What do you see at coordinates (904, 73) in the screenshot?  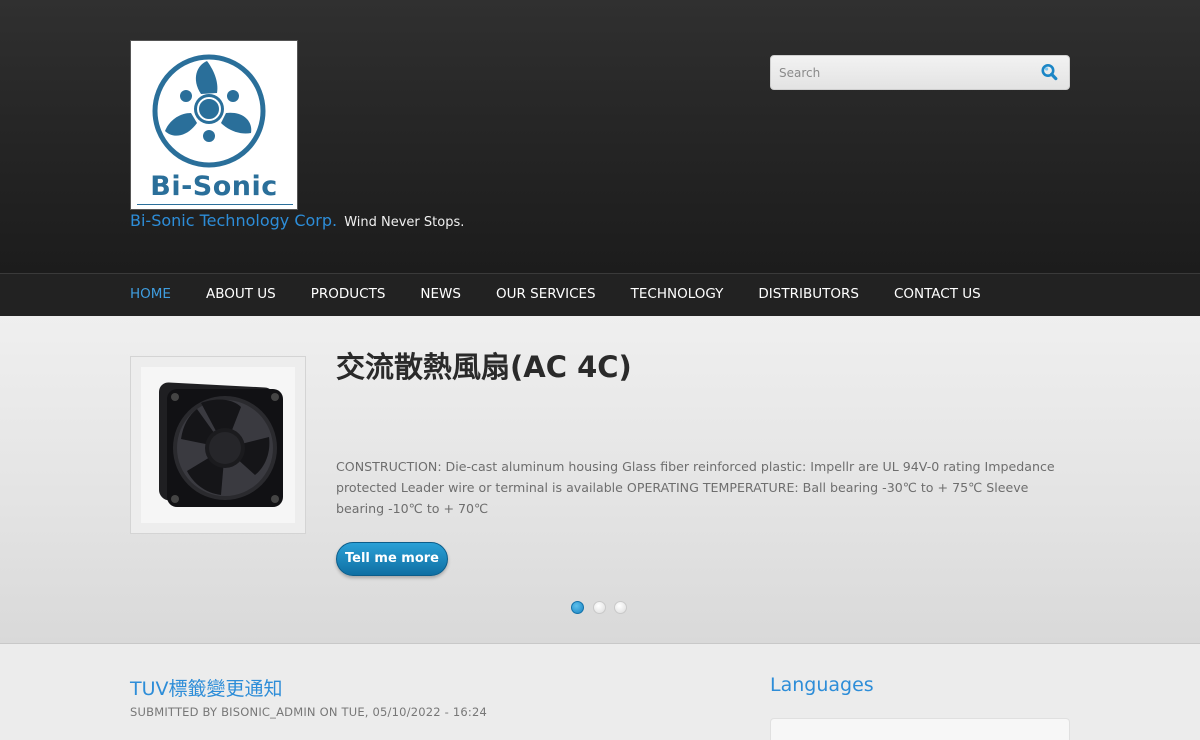 I see `search-input` at bounding box center [904, 73].